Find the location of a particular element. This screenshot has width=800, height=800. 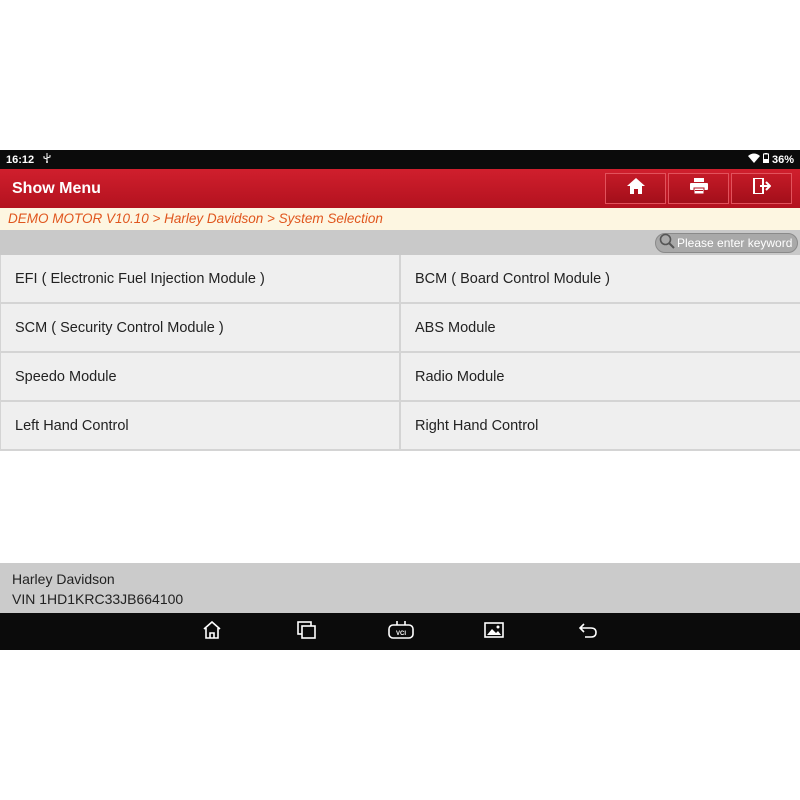

status-time: 16:12 is located at coordinates (20, 159).